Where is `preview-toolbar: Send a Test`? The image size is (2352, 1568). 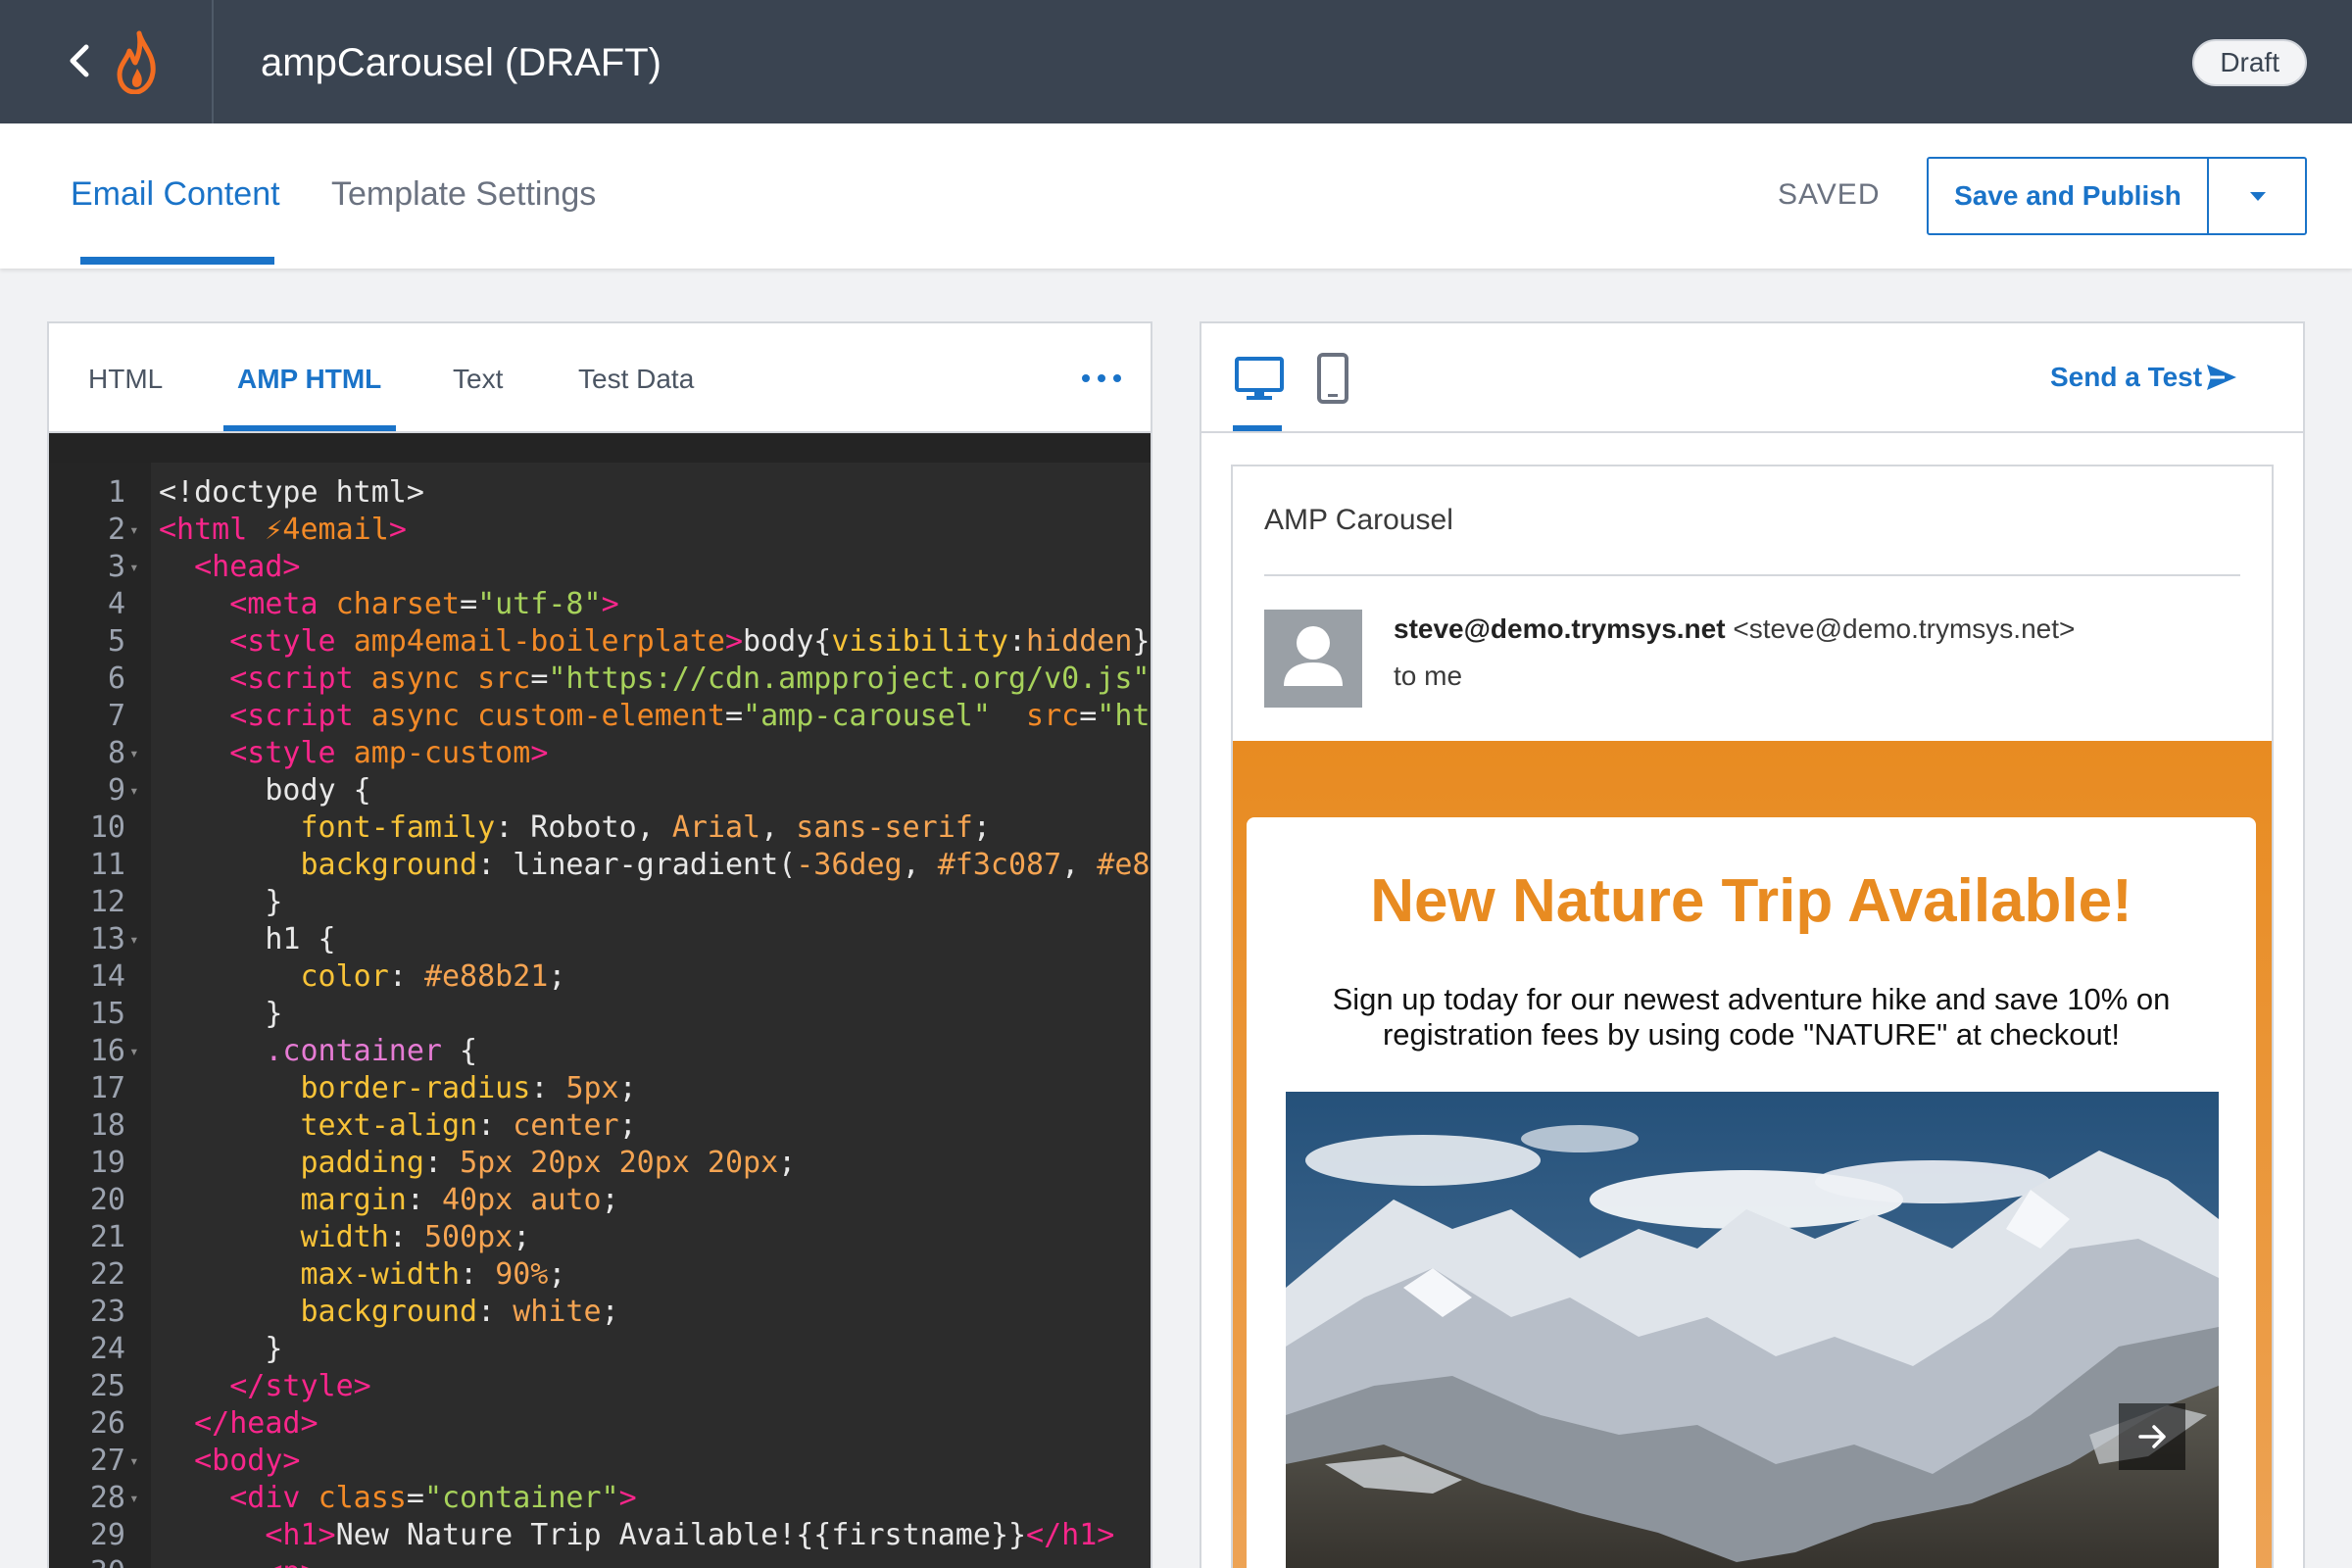
preview-toolbar: Send a Test is located at coordinates (1752, 378).